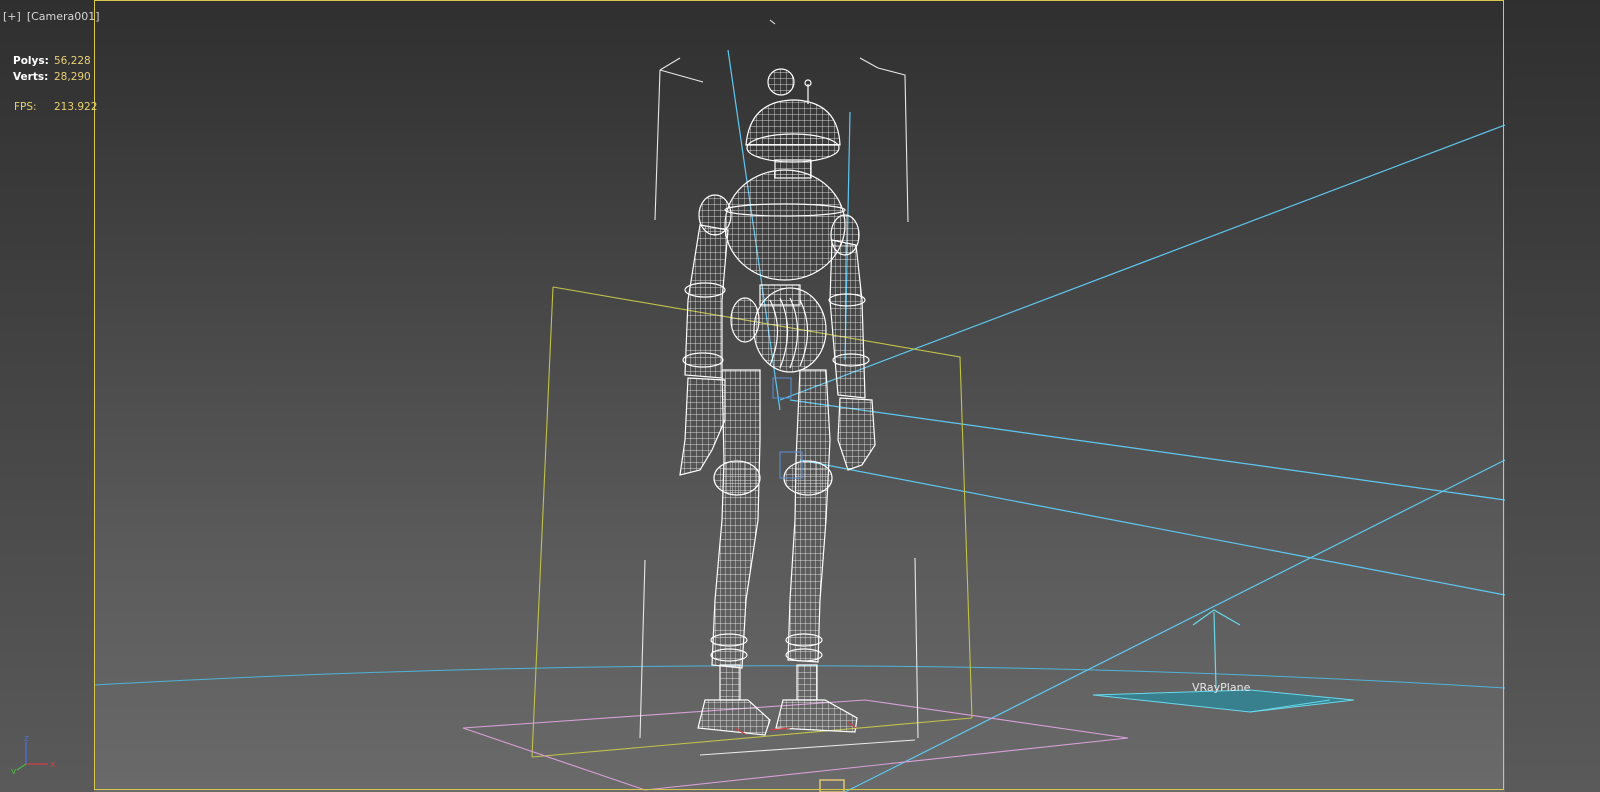  Describe the element at coordinates (31, 61) in the screenshot. I see `stat-polys-label: Polys:` at that location.